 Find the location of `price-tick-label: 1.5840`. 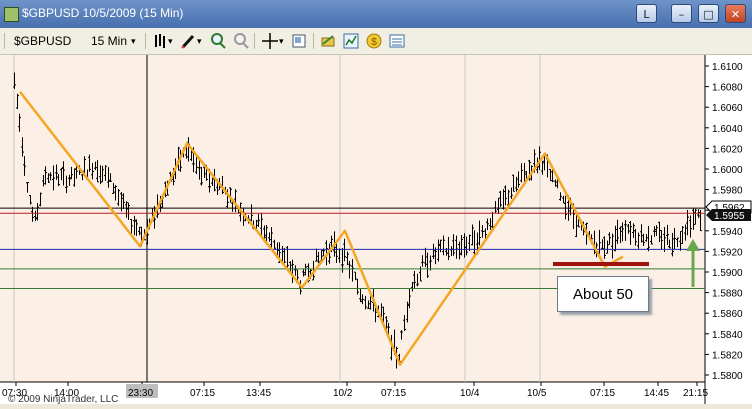

price-tick-label: 1.5840 is located at coordinates (727, 335).